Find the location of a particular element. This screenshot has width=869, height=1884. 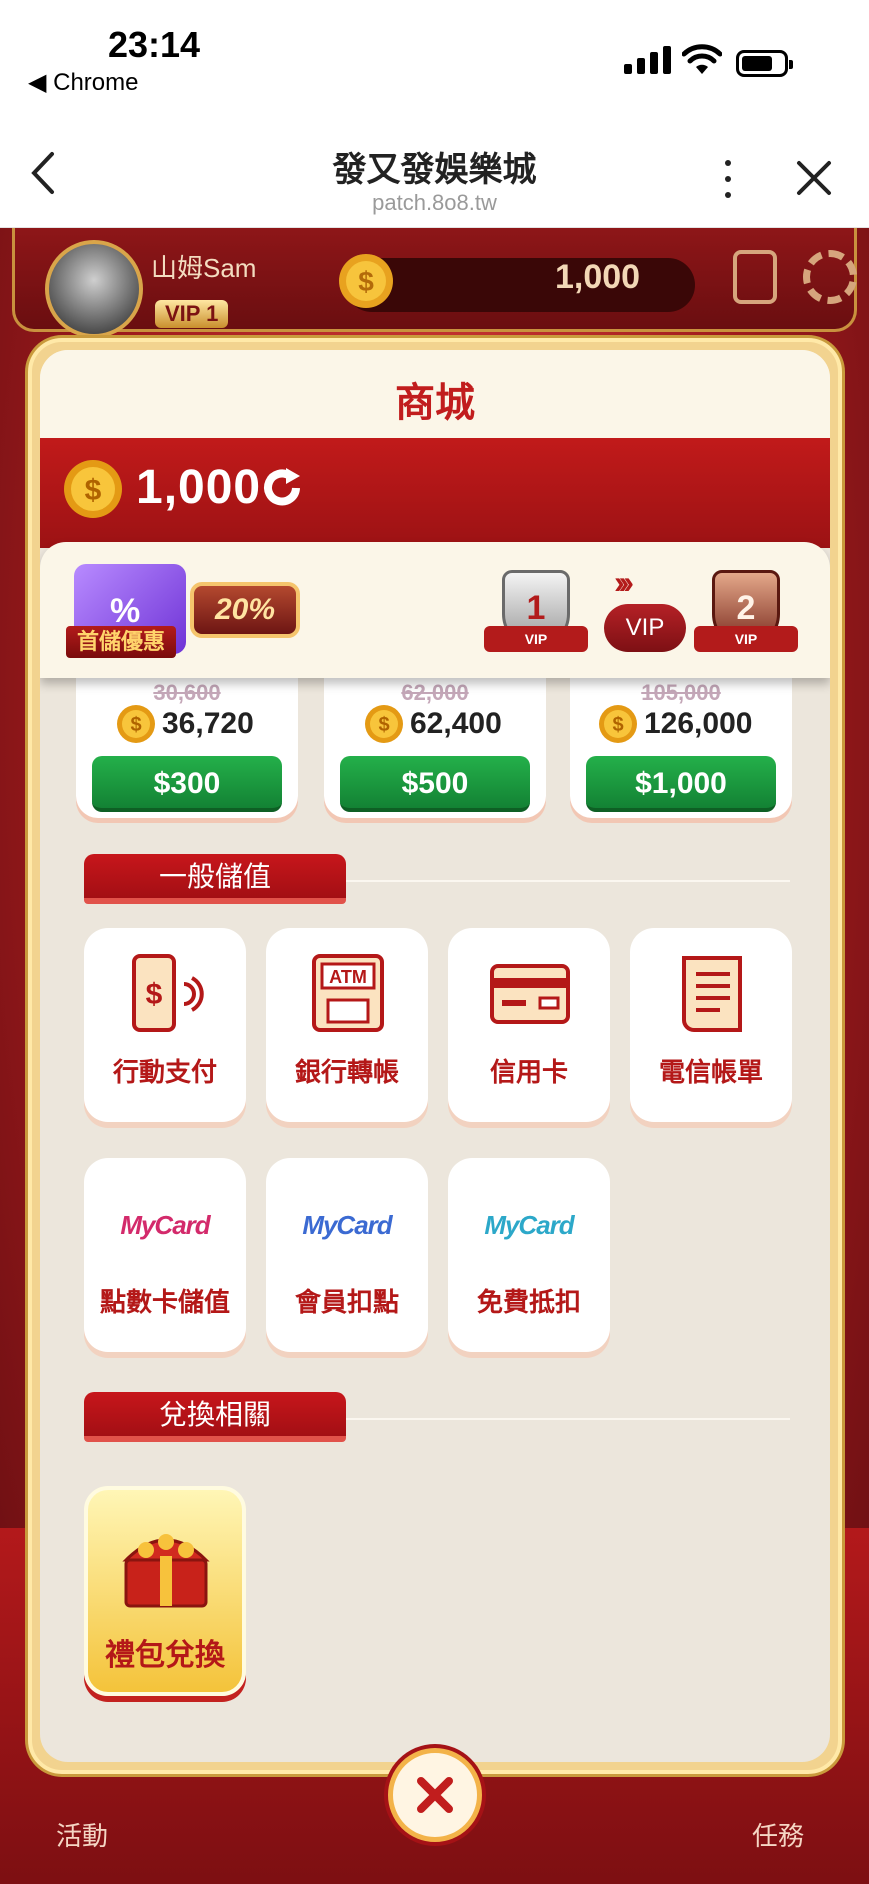

gift-exchange-button: 禮包兌換 is located at coordinates (165, 1591).